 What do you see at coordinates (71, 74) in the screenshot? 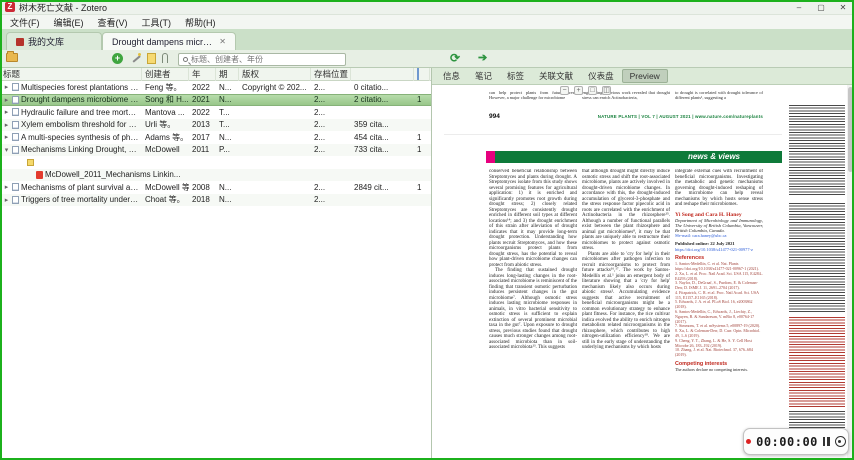
I see `column-title: 标题` at bounding box center [71, 74].